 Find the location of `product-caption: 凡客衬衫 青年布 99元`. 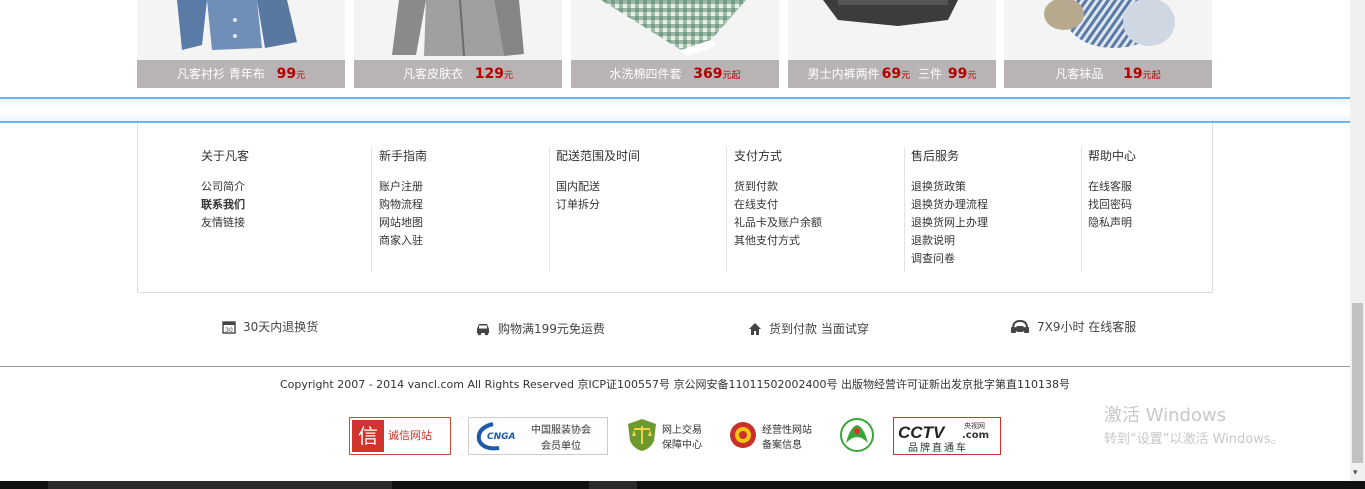

product-caption: 凡客衬衫 青年布 99元 is located at coordinates (241, 74).